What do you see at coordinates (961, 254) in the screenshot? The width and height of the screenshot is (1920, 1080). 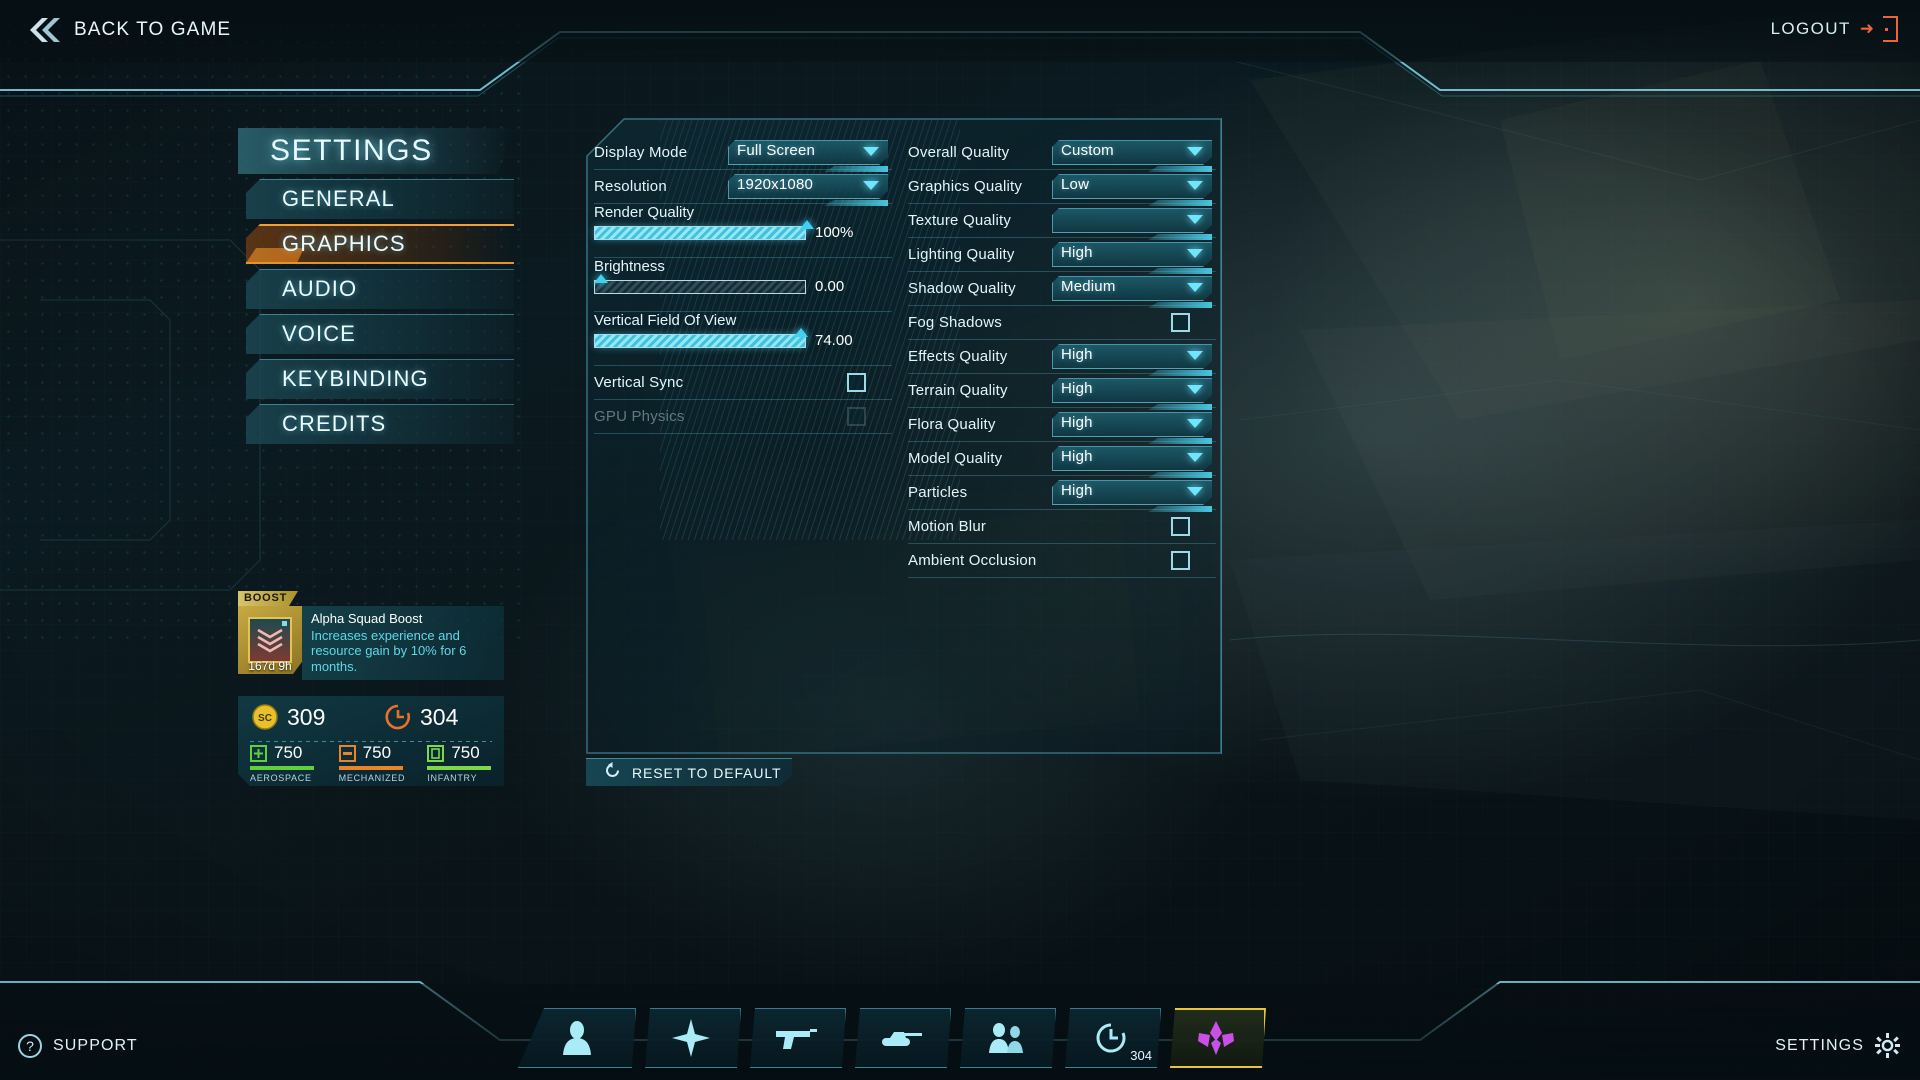 I see `setting-label: Lighting Quality` at bounding box center [961, 254].